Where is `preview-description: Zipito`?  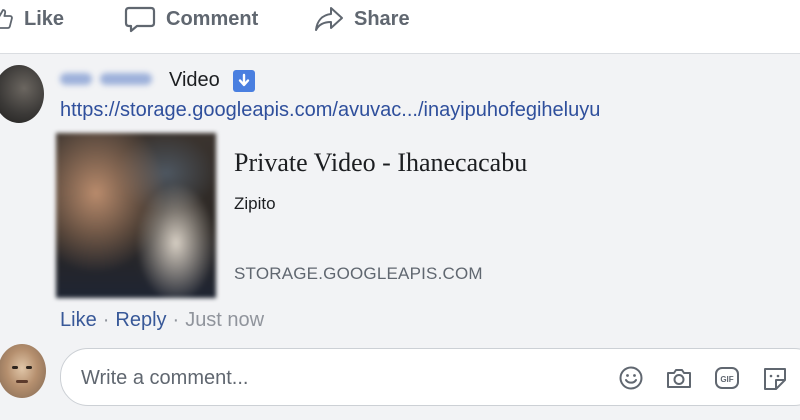 preview-description: Zipito is located at coordinates (255, 203).